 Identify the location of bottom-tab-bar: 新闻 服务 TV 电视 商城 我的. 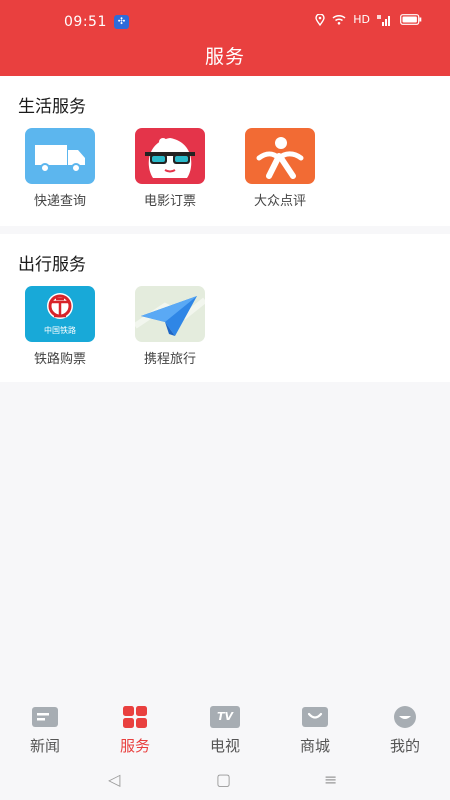
(225, 731).